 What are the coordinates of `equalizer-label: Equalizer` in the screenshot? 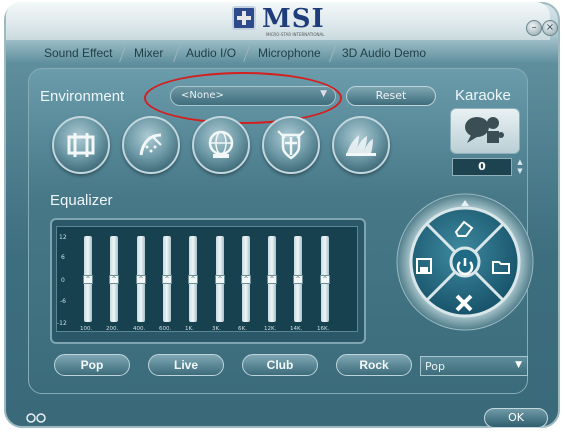 It's located at (81, 200).